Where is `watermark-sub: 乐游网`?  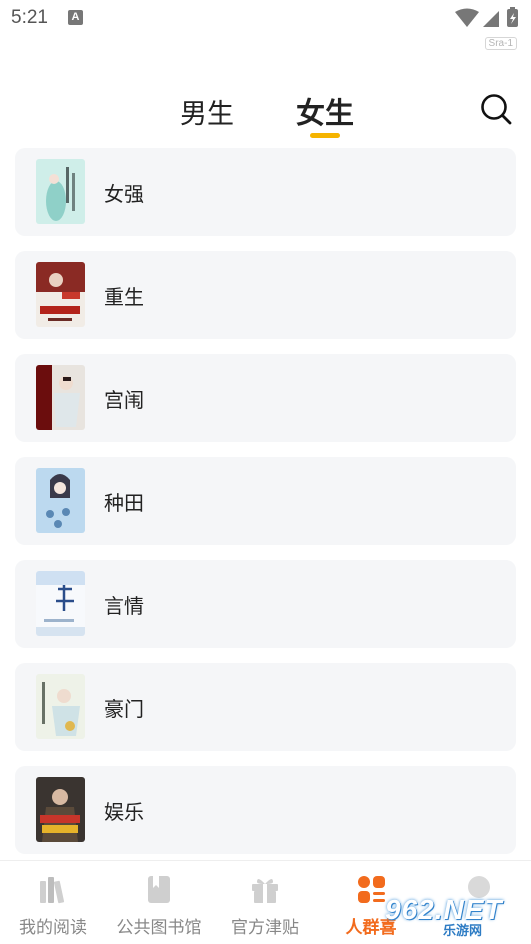 watermark-sub: 乐游网 is located at coordinates (463, 931).